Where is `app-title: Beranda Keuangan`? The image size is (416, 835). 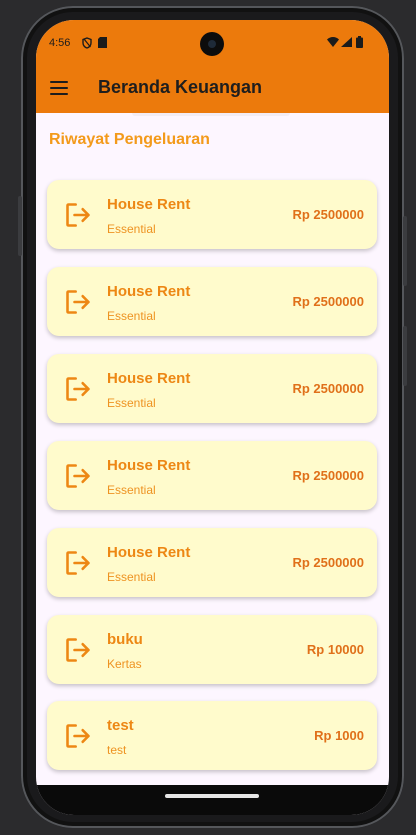
app-title: Beranda Keuangan is located at coordinates (180, 87).